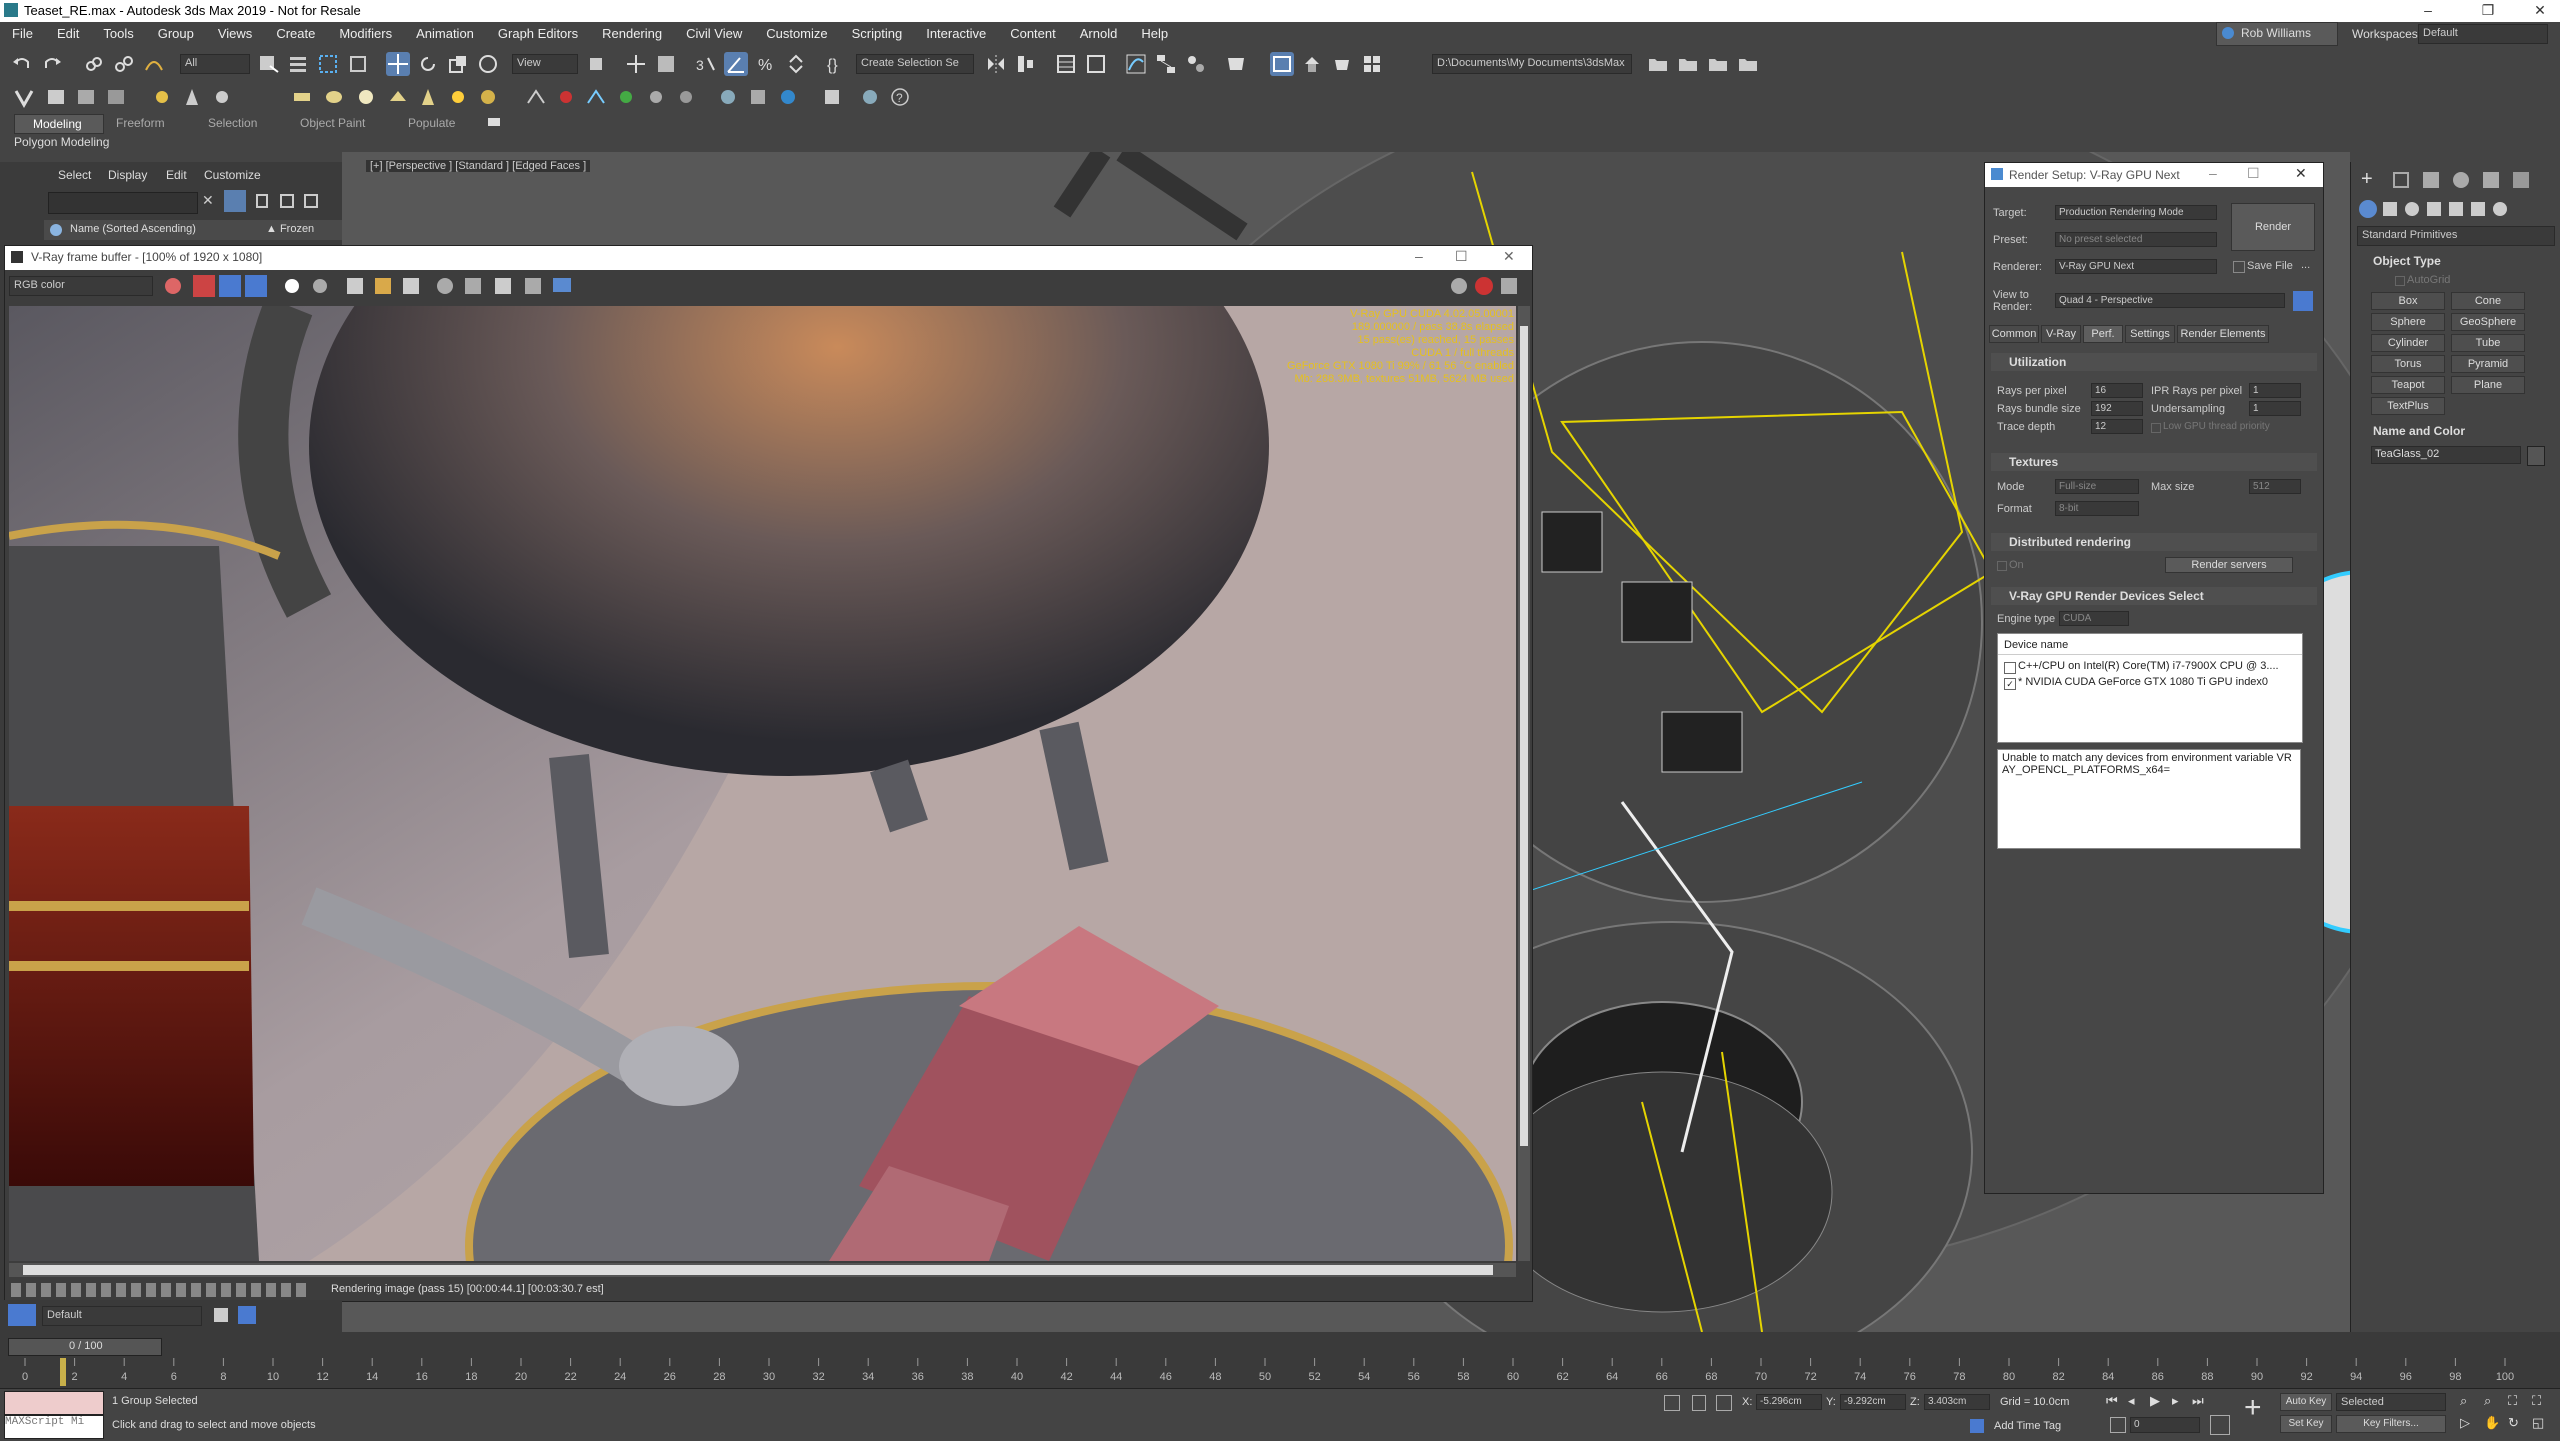 This screenshot has height=1441, width=2560. I want to click on device-cpu-checkbox, so click(2010, 668).